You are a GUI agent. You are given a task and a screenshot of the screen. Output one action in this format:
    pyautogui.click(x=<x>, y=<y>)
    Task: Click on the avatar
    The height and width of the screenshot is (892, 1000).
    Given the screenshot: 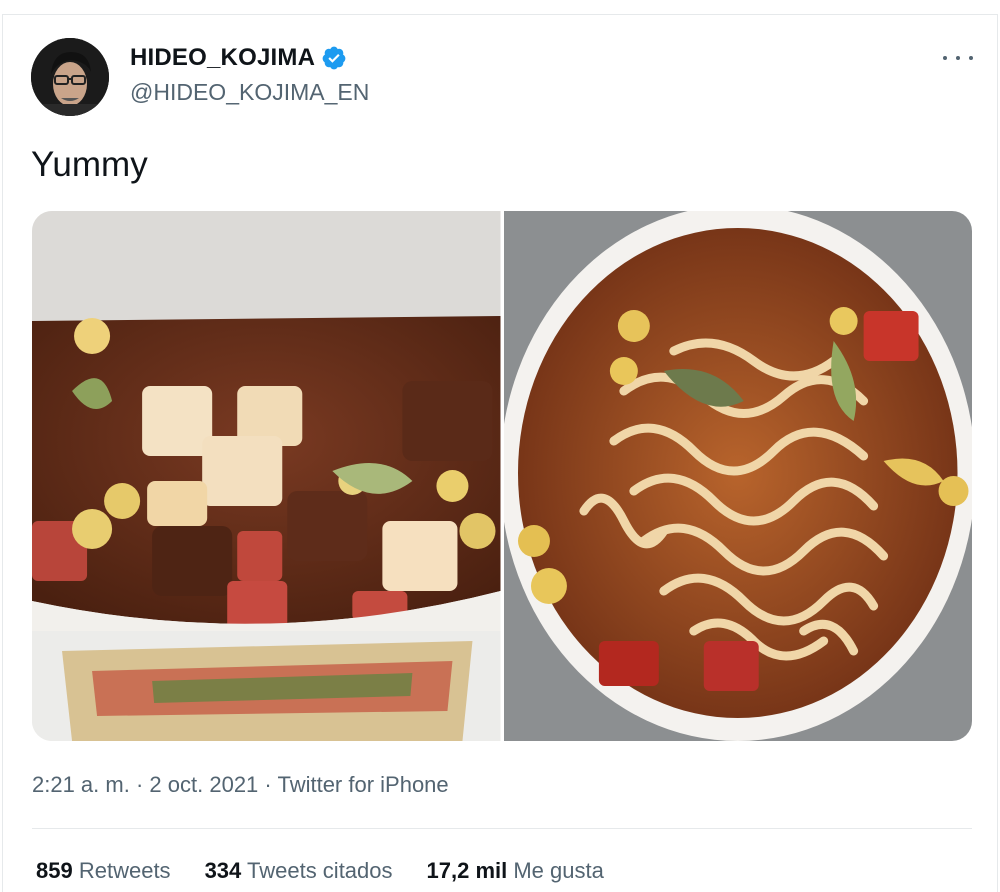 What is the action you would take?
    pyautogui.click(x=70, y=77)
    